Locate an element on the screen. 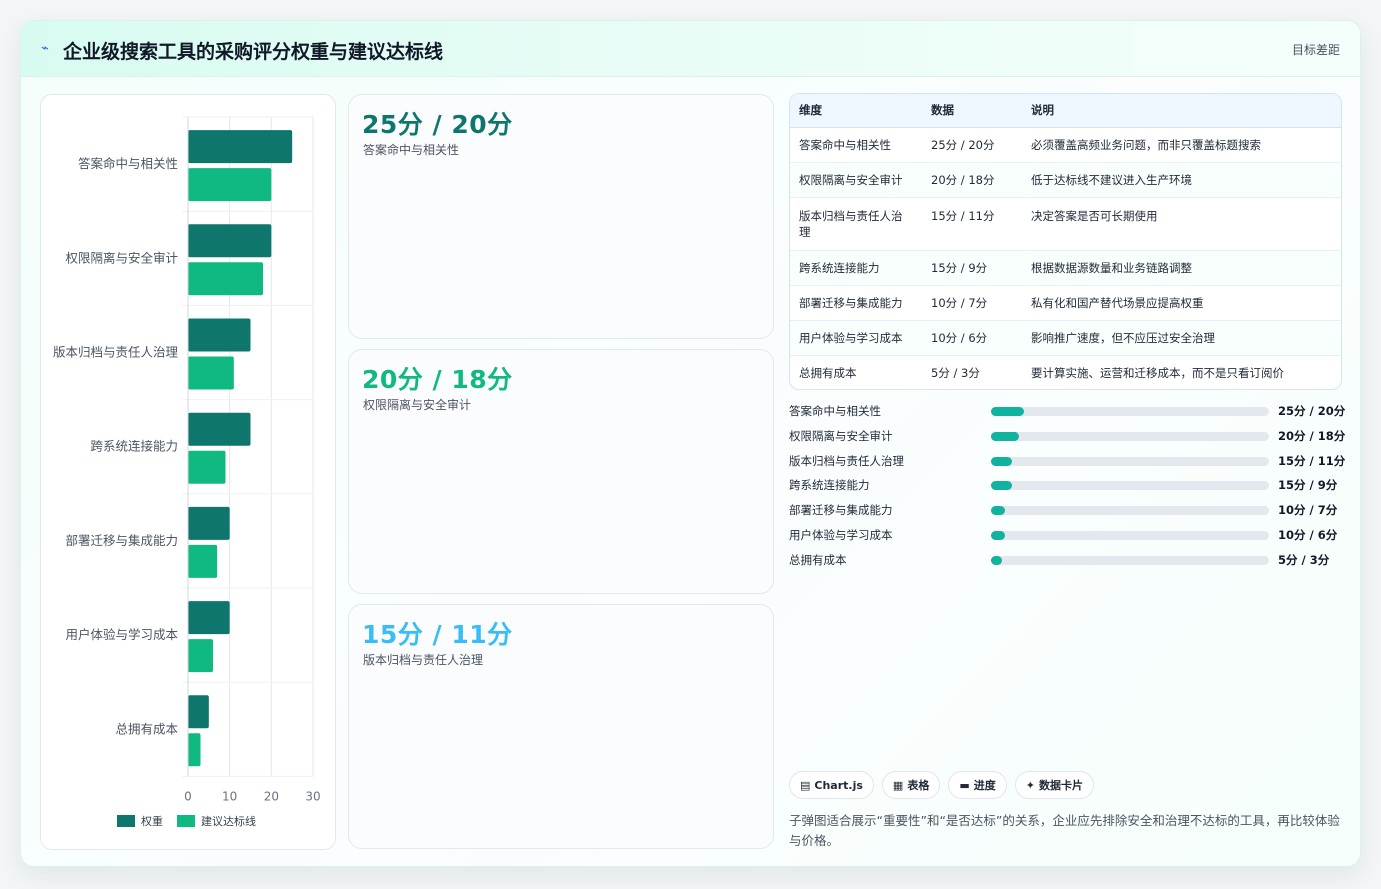 This screenshot has width=1381, height=889. data-card-3: 15分 / 11分 版本归档与责任人治理 is located at coordinates (561, 726).